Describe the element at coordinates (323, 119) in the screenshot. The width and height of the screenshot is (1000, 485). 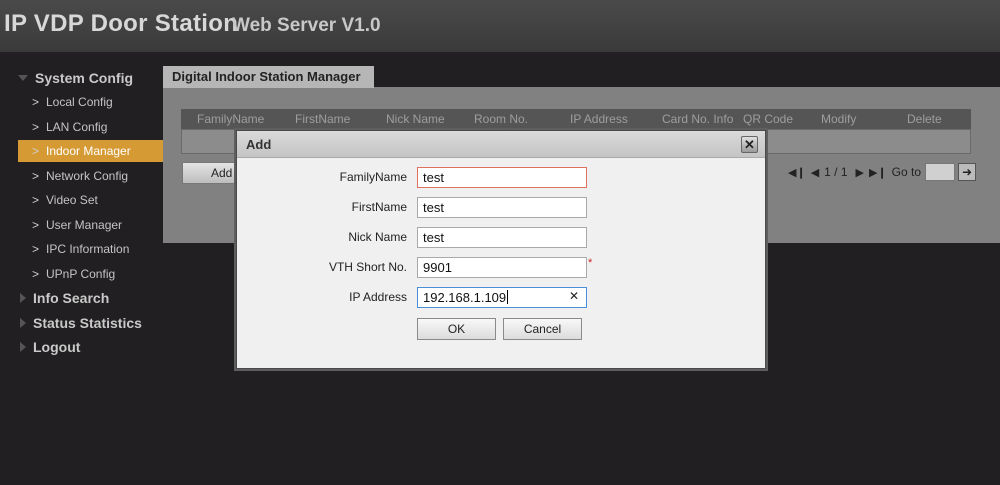
I see `column-header: FirstName` at that location.